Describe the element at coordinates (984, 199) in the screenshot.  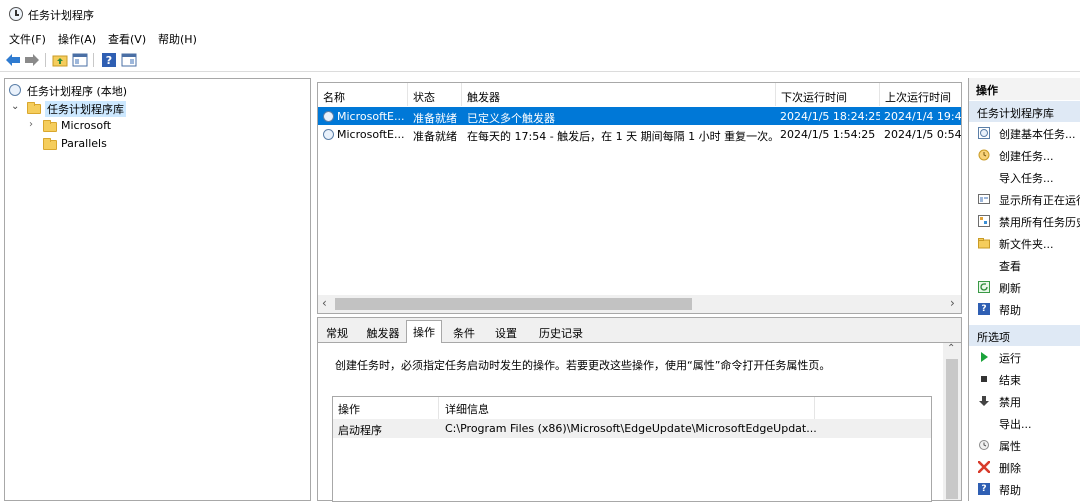
I see `show-running-icon` at that location.